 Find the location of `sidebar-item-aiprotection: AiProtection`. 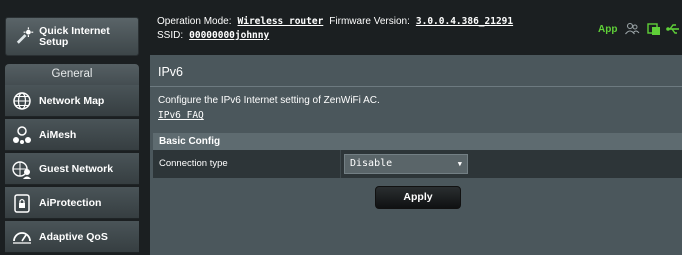

sidebar-item-aiprotection: AiProtection is located at coordinates (72, 203).